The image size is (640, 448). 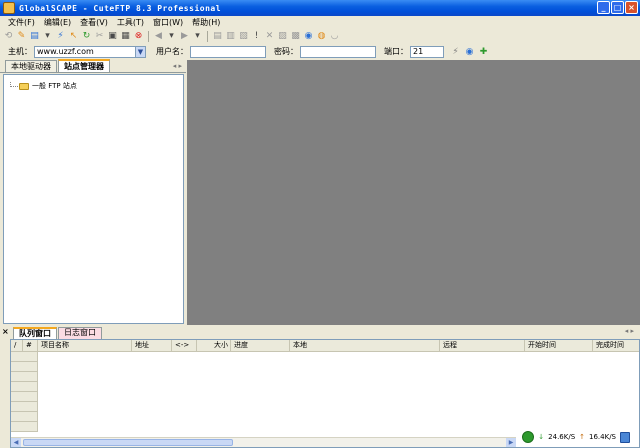 What do you see at coordinates (54, 86) in the screenshot?
I see `tree-item-label: 一般 FTP 站点` at bounding box center [54, 86].